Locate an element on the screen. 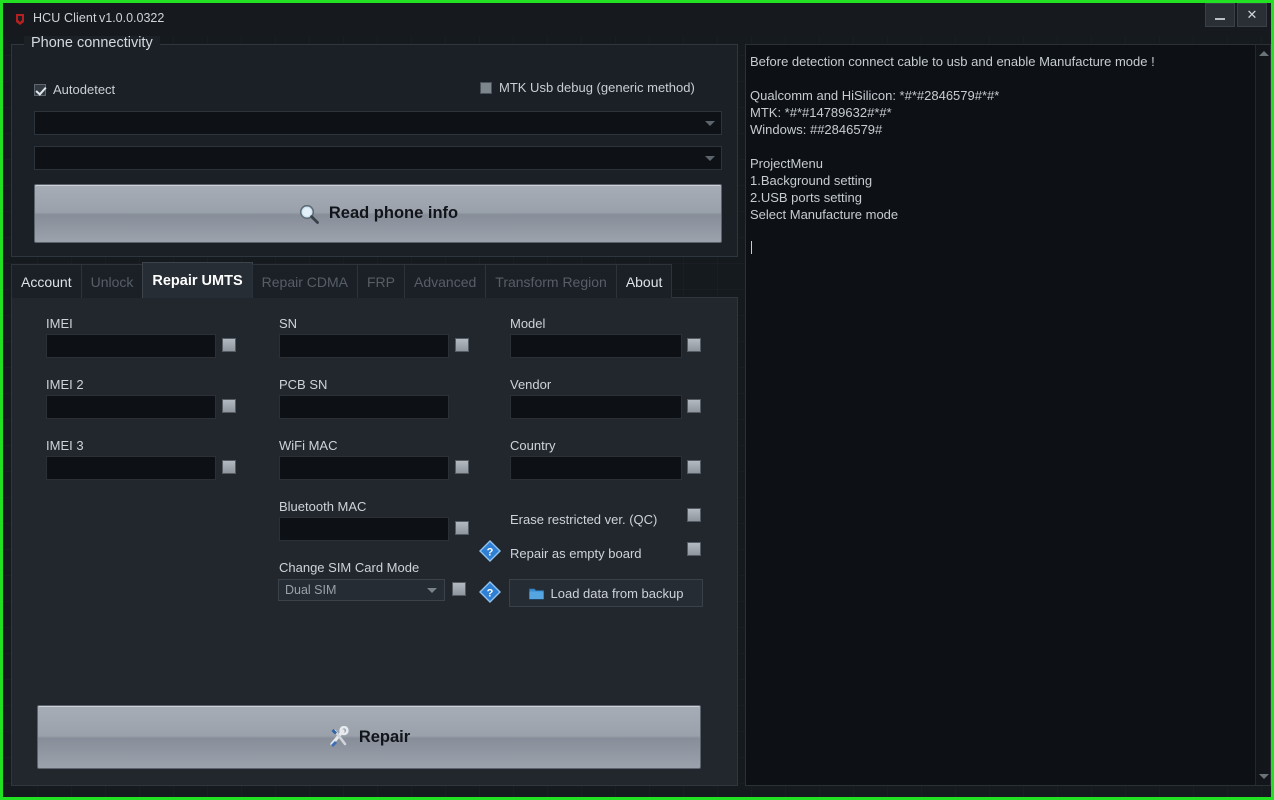  mtk-usb-debug-label: MTK Usb debug (generic method) is located at coordinates (597, 87).